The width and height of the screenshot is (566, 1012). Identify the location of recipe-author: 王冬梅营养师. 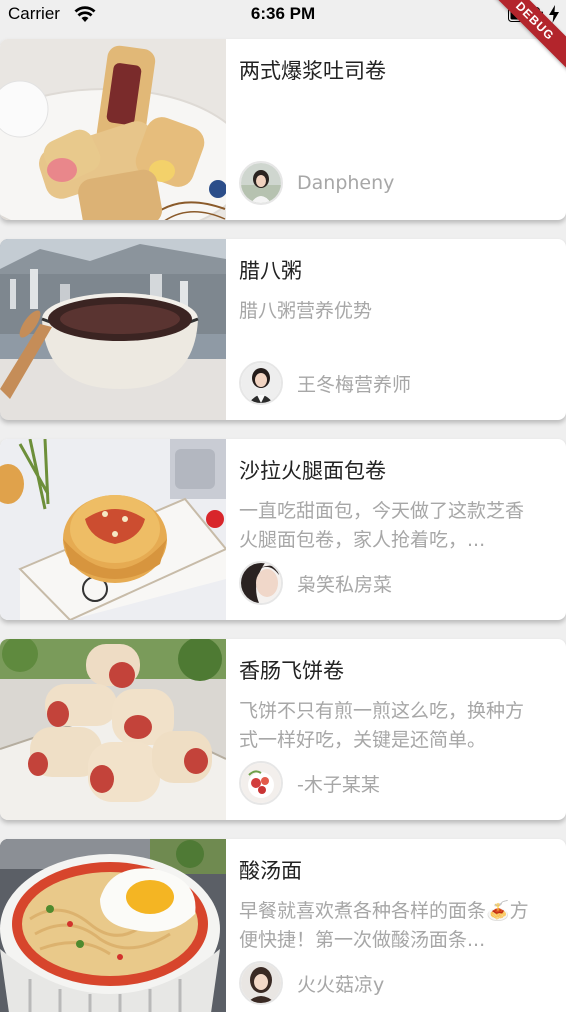
(325, 383).